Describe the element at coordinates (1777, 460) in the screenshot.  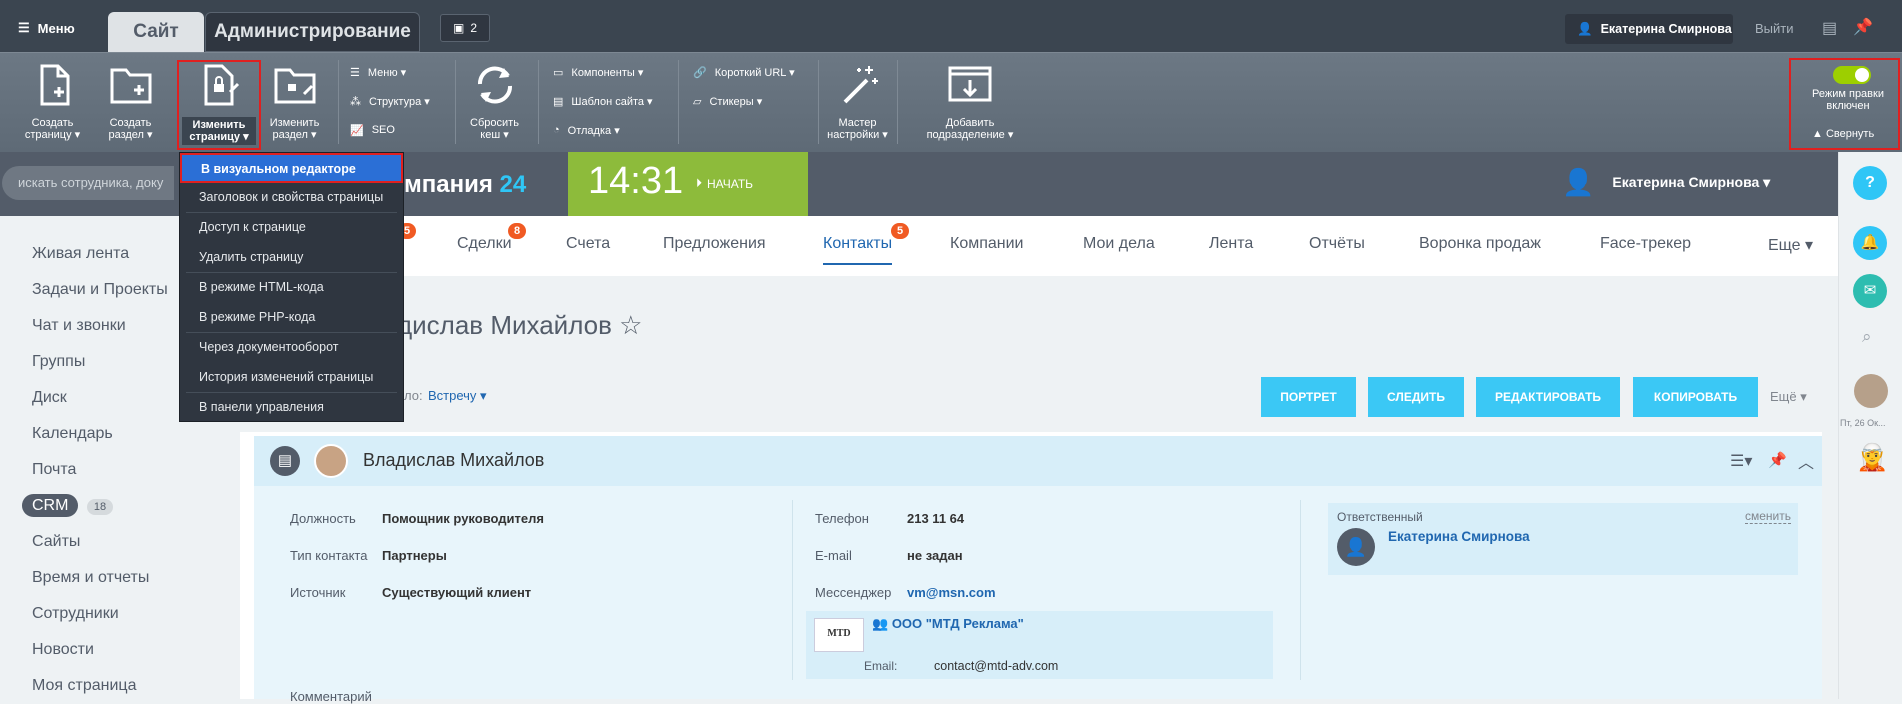
I see `pin-card-icon: 📌` at that location.